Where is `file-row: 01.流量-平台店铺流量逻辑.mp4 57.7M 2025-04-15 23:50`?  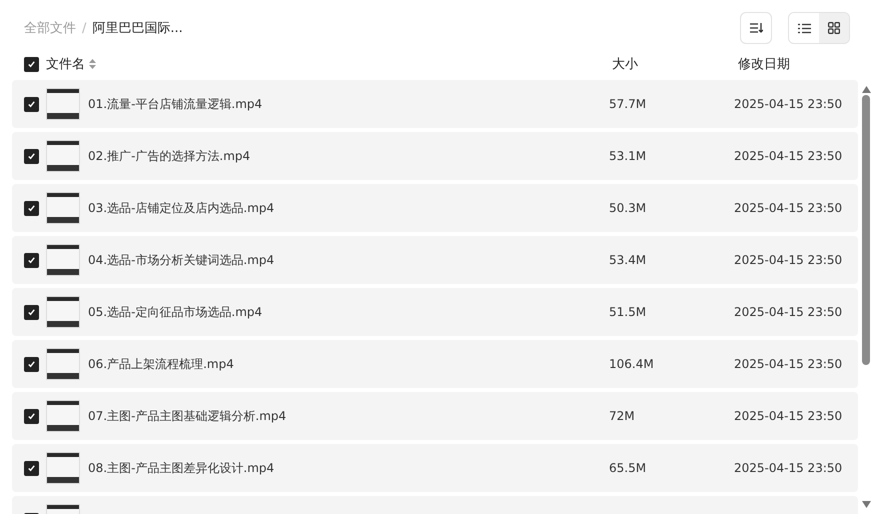
file-row: 01.流量-平台店铺流量逻辑.mp4 57.7M 2025-04-15 23:50 is located at coordinates (435, 104).